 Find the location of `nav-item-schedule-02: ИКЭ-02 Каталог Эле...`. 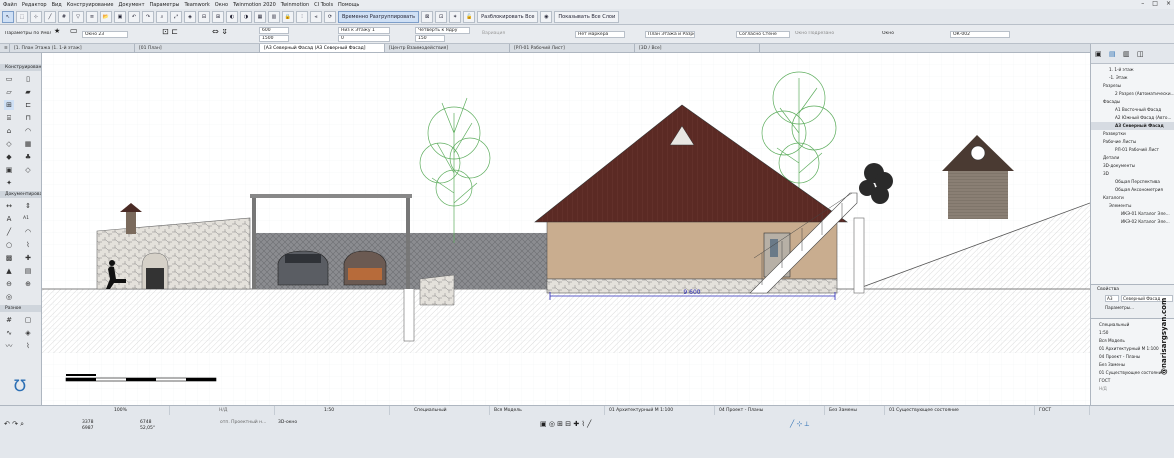

nav-item-schedule-02: ИКЭ-02 Каталог Эле... is located at coordinates (1132, 222).